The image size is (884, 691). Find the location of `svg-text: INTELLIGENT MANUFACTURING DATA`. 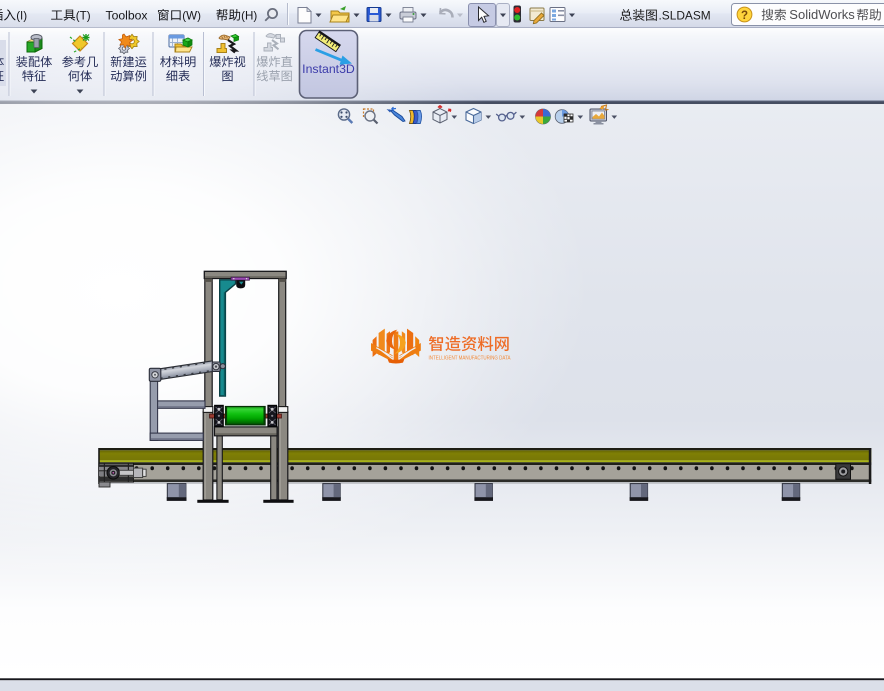

svg-text: INTELLIGENT MANUFACTURING DATA is located at coordinates (470, 358).